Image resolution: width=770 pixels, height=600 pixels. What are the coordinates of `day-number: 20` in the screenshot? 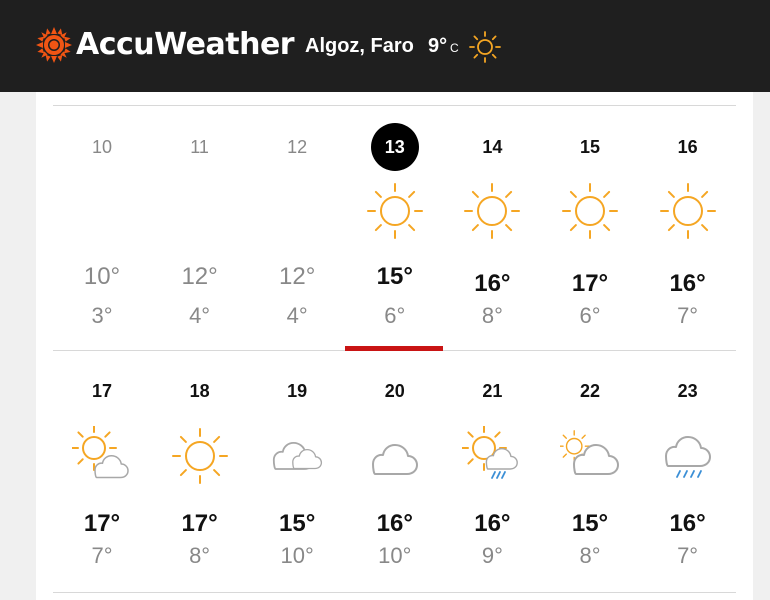 It's located at (394, 391).